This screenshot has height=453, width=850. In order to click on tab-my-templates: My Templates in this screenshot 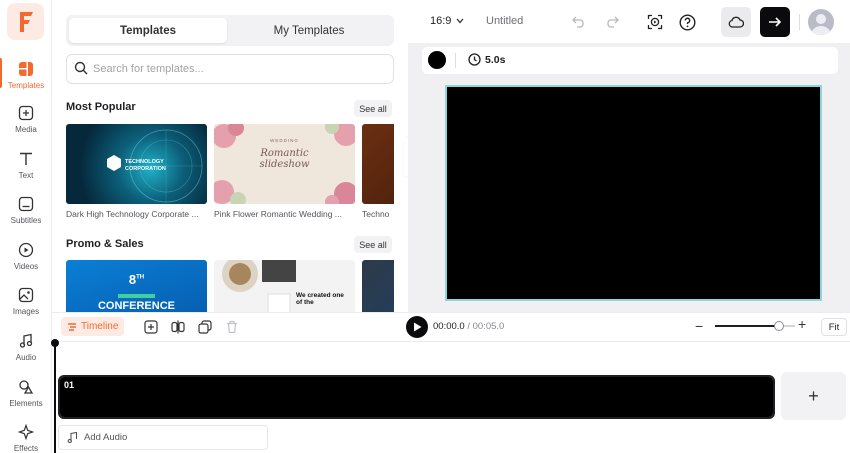, I will do `click(309, 30)`.